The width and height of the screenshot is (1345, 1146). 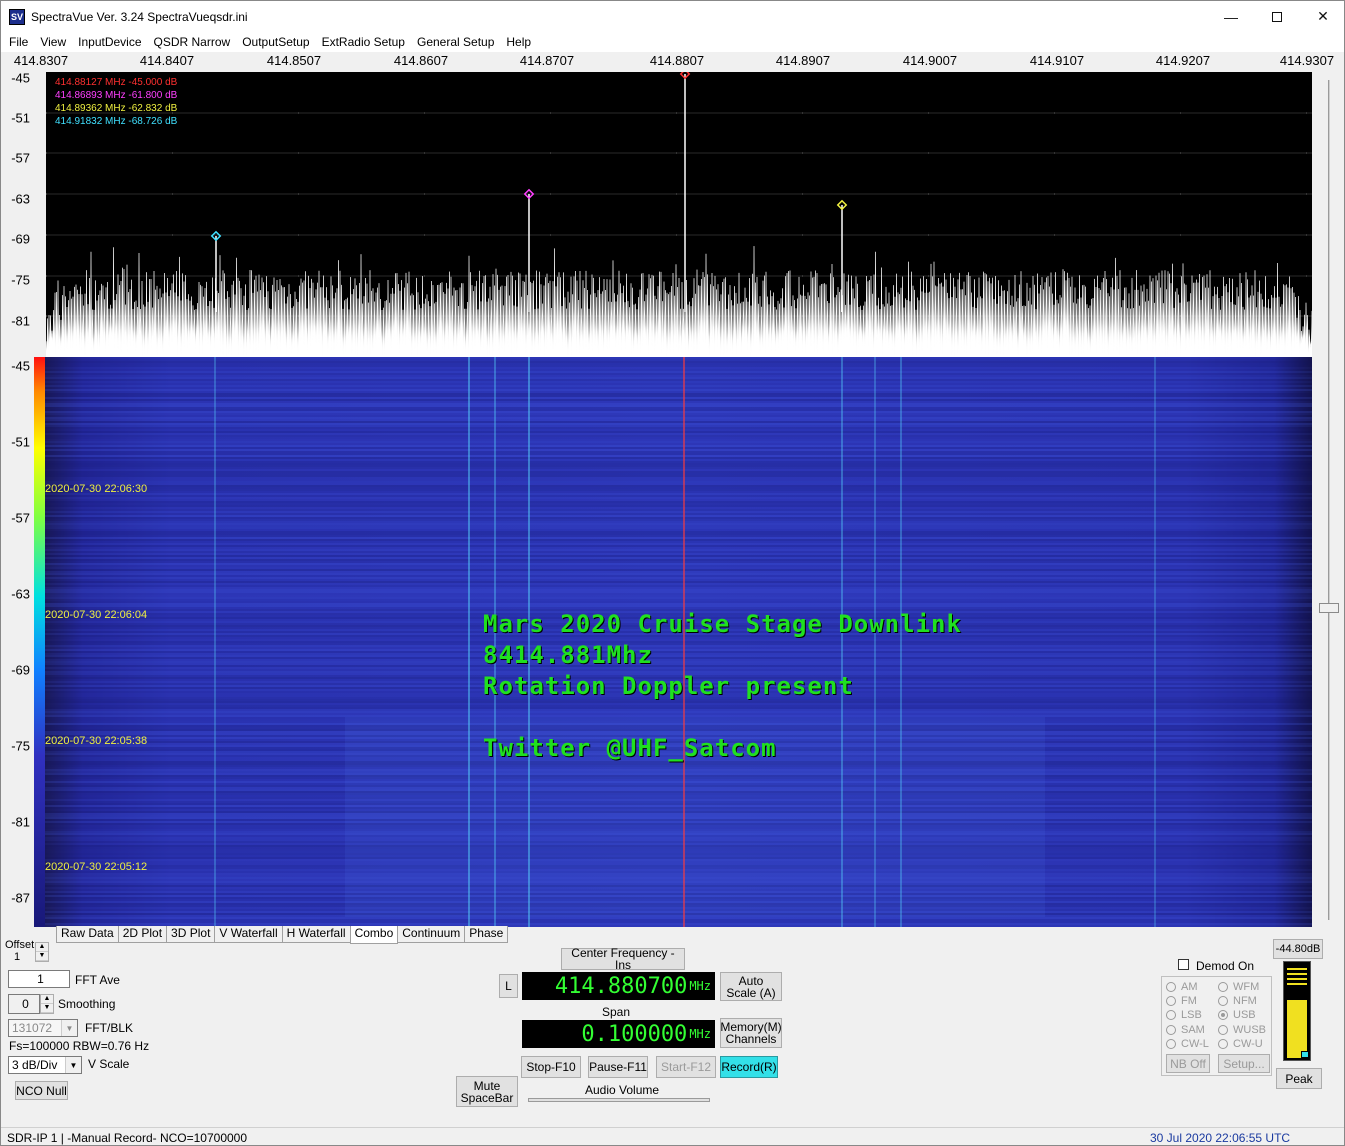 What do you see at coordinates (39, 979) in the screenshot?
I see `fft-ave-input: 1` at bounding box center [39, 979].